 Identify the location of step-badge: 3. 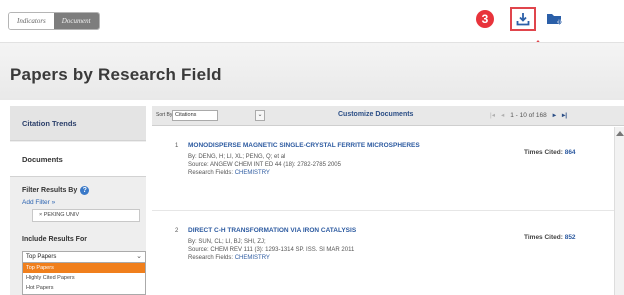
(485, 19).